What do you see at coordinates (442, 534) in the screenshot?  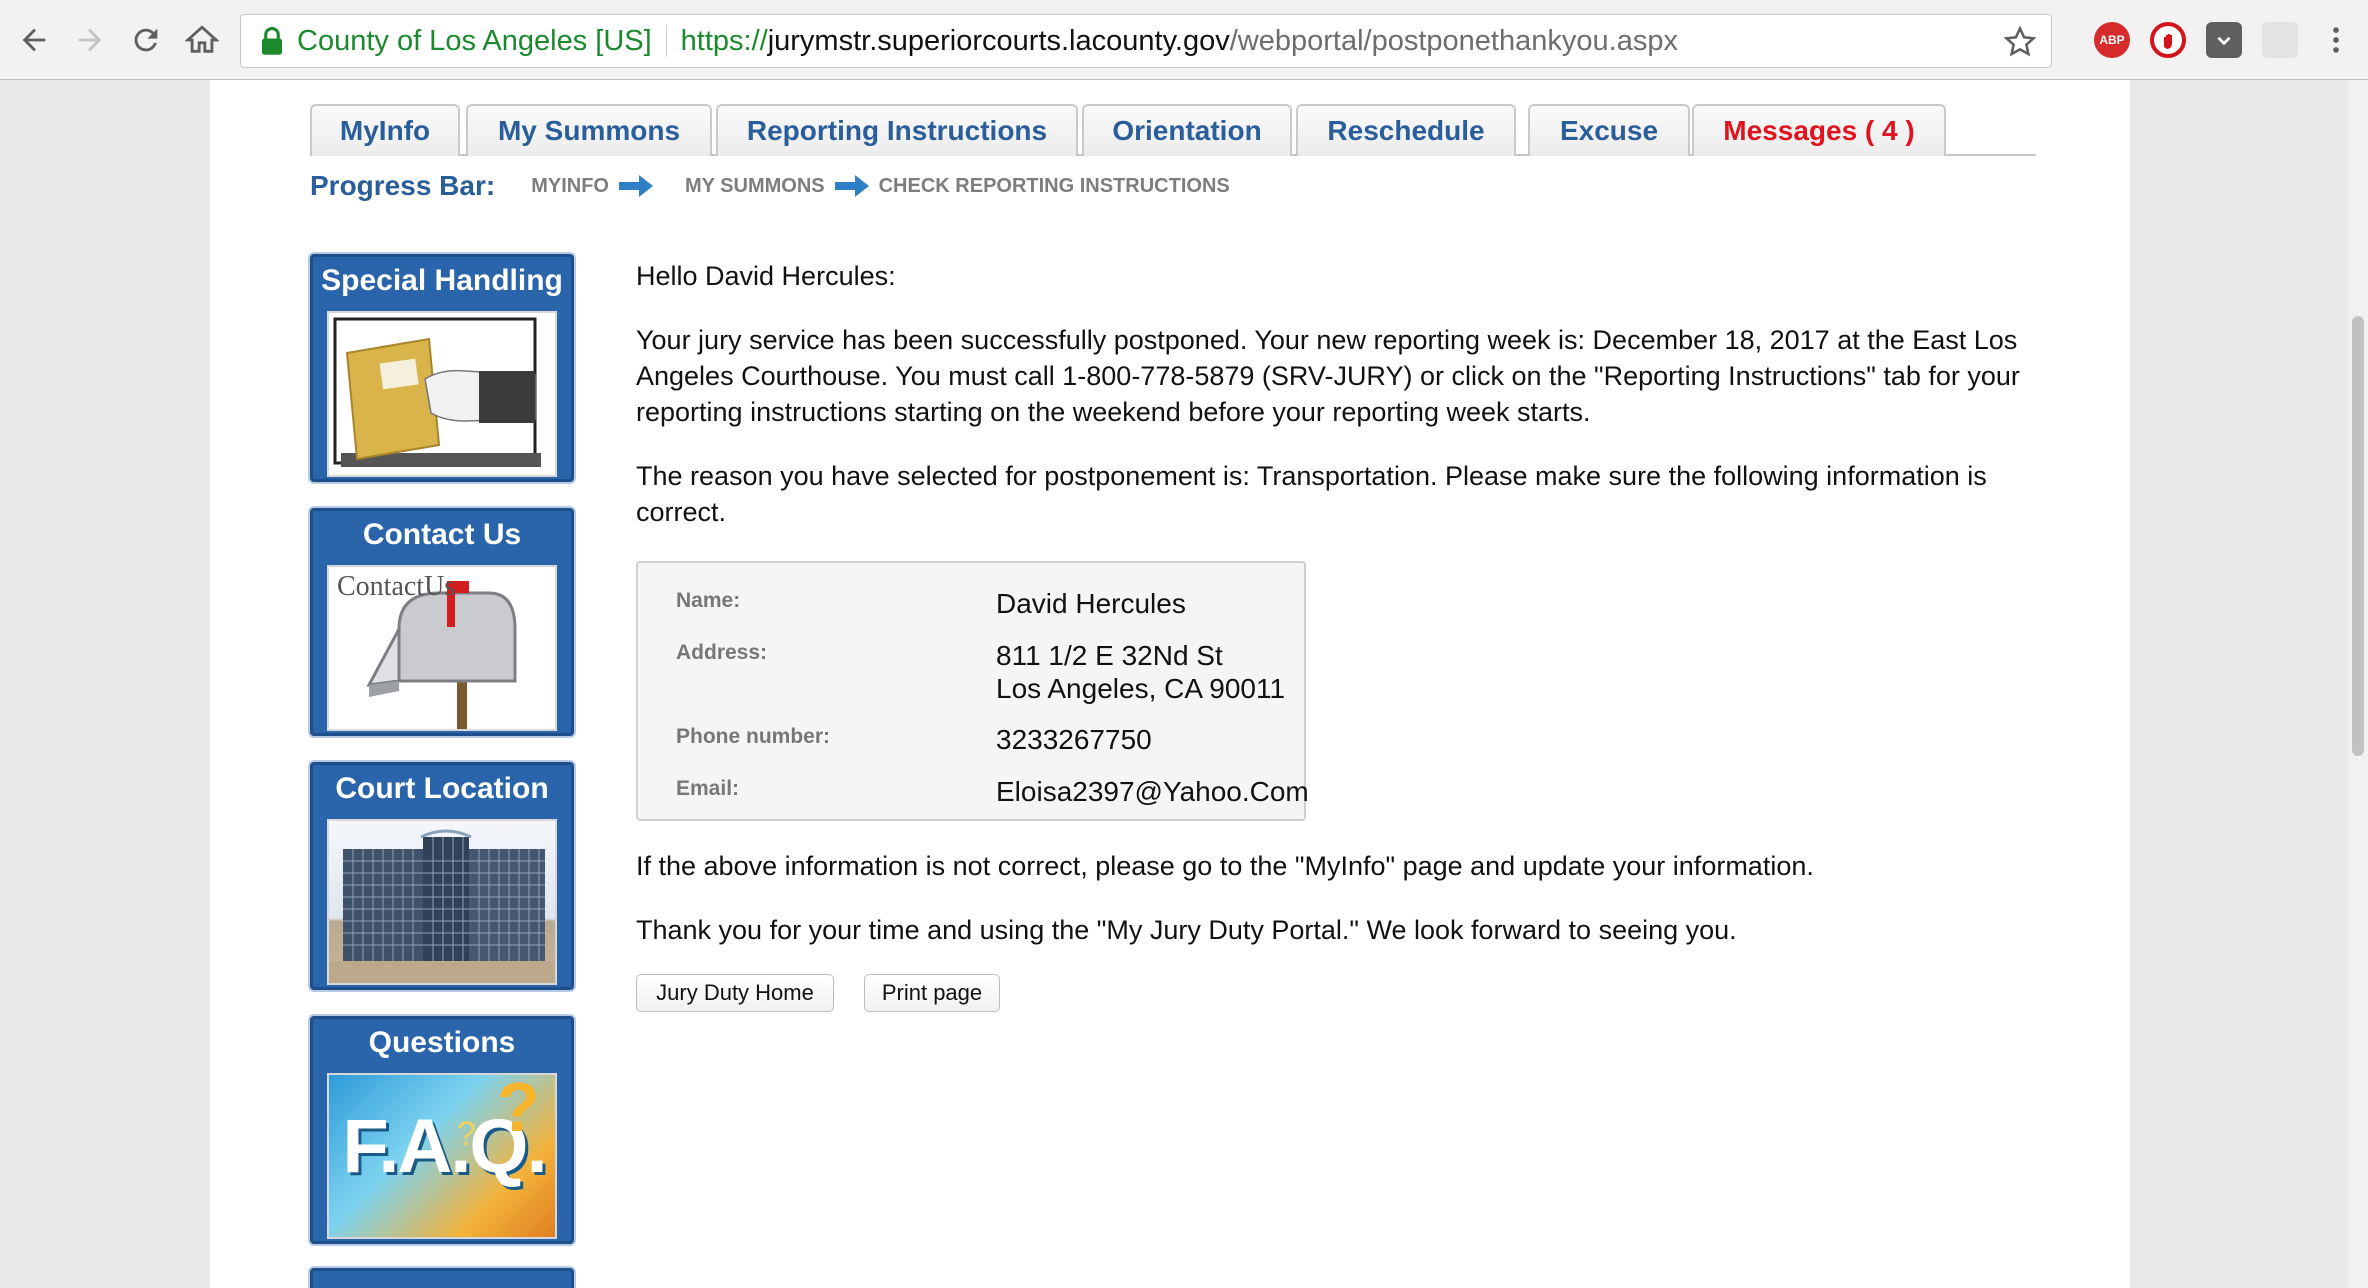 I see `contact-us-title: Contact Us` at bounding box center [442, 534].